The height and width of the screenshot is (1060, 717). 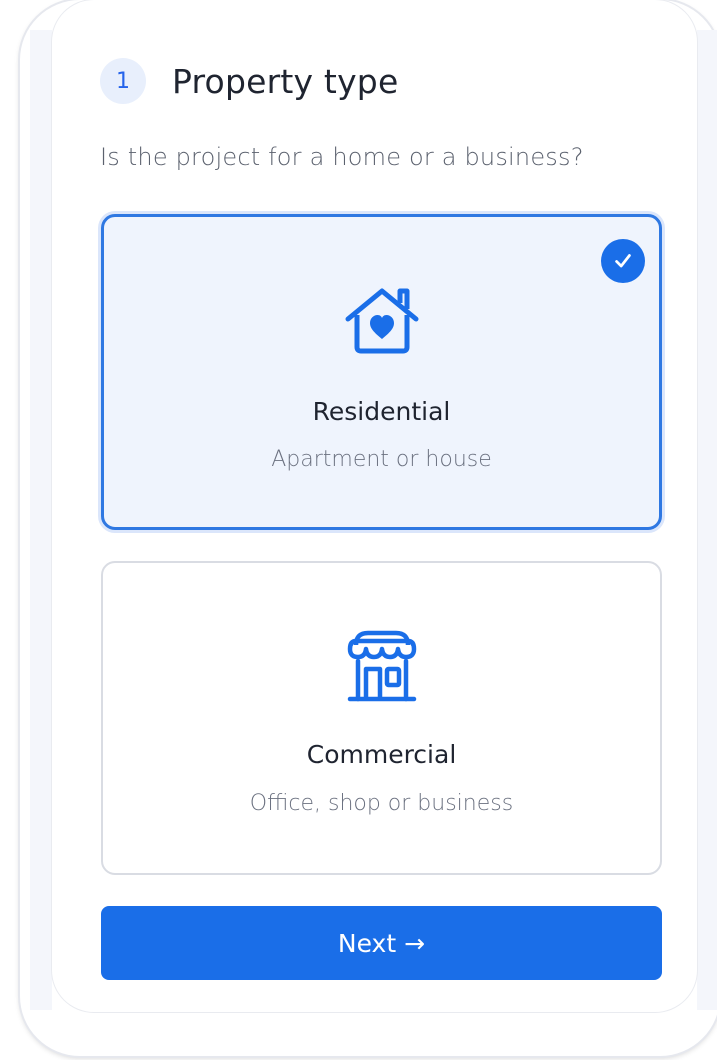 I want to click on step-header: 1 Property type, so click(x=249, y=81).